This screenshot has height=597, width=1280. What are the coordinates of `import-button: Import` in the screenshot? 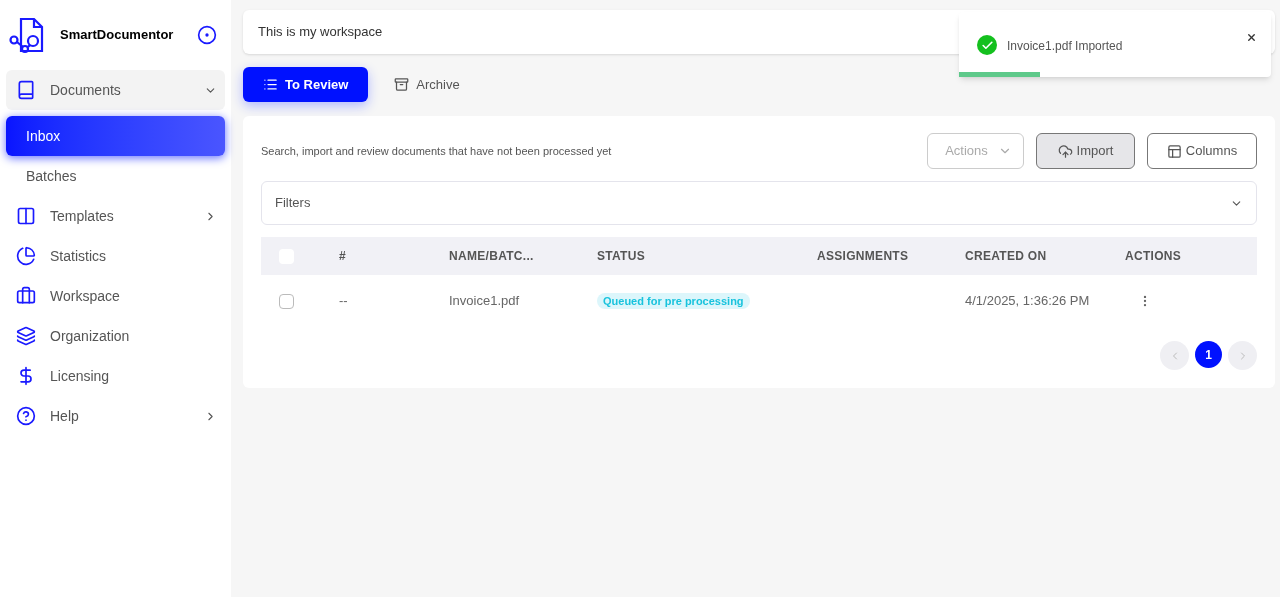 It's located at (1085, 151).